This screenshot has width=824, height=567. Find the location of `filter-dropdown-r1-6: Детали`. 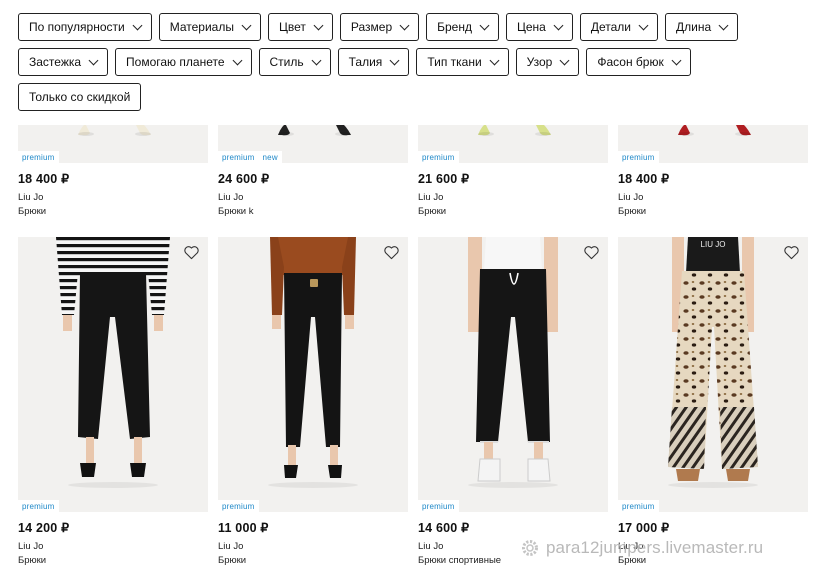

filter-dropdown-r1-6: Детали is located at coordinates (618, 27).